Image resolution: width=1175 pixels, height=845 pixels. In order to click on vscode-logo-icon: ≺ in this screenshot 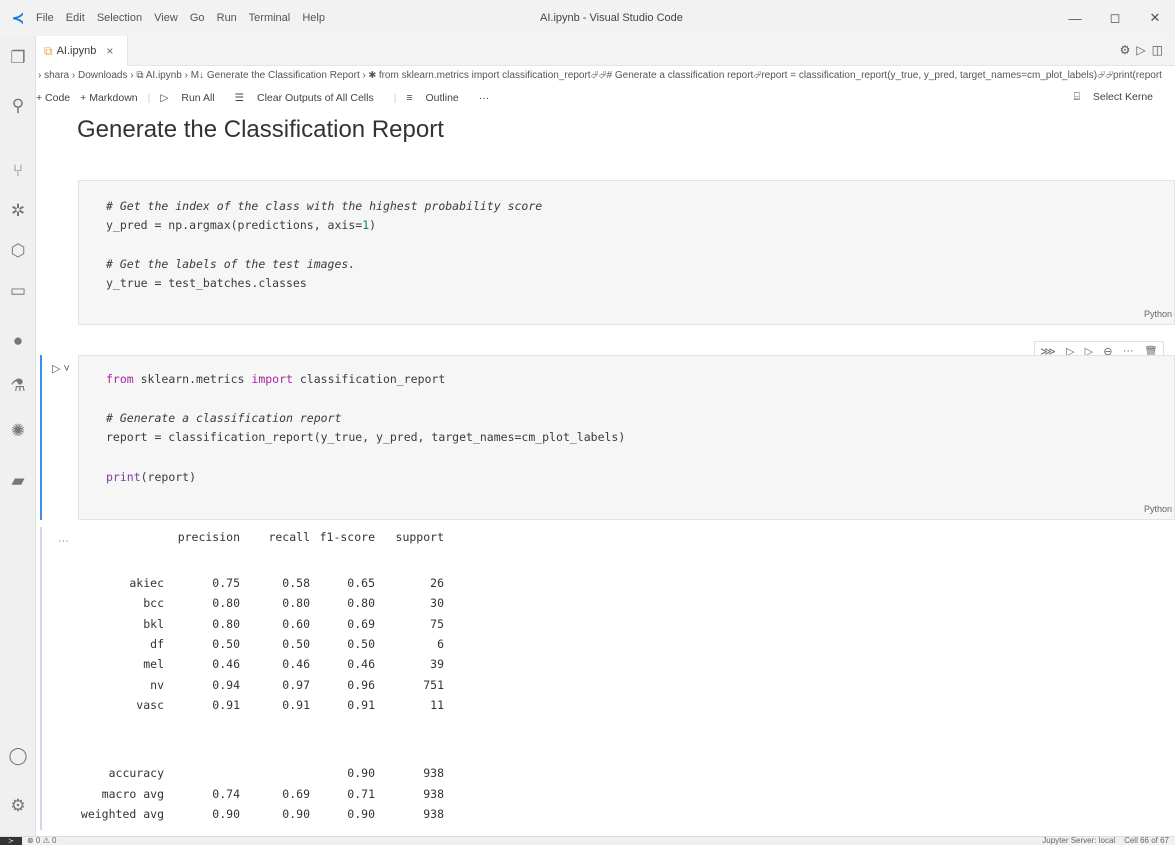, I will do `click(18, 18)`.